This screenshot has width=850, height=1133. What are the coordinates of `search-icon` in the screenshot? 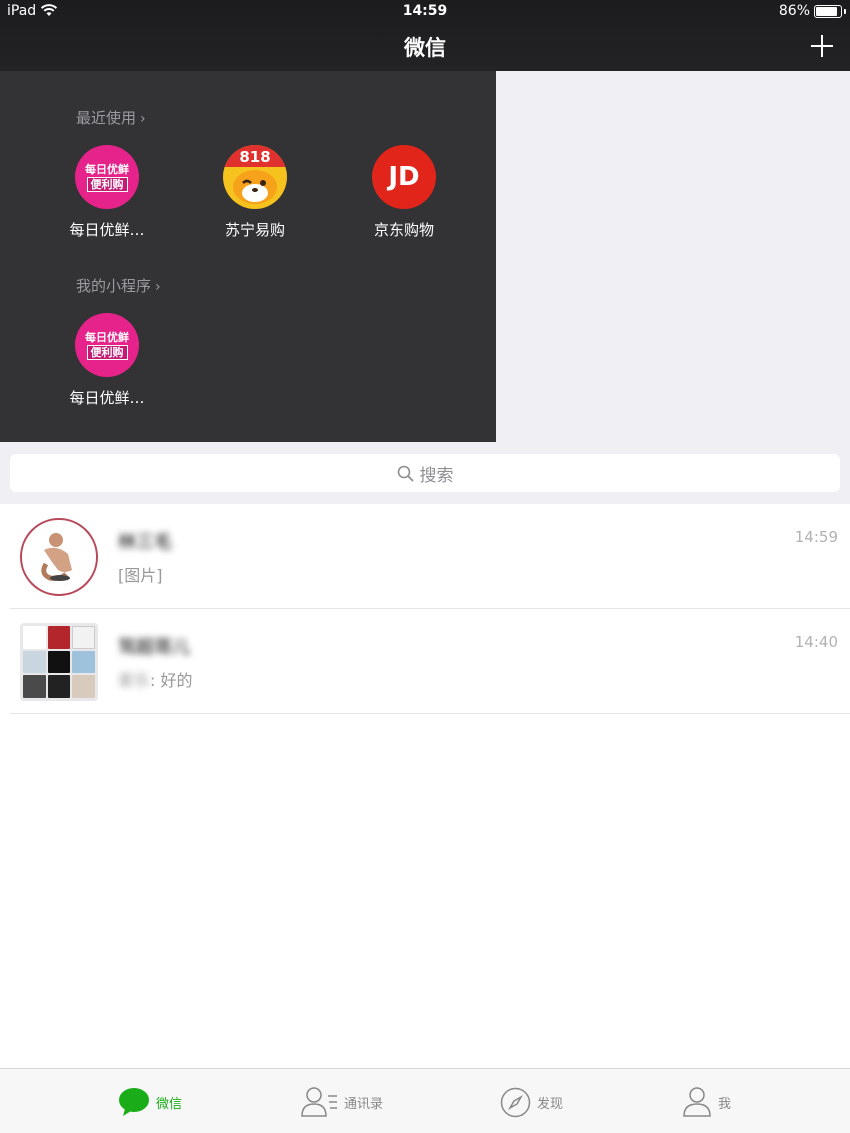 It's located at (405, 473).